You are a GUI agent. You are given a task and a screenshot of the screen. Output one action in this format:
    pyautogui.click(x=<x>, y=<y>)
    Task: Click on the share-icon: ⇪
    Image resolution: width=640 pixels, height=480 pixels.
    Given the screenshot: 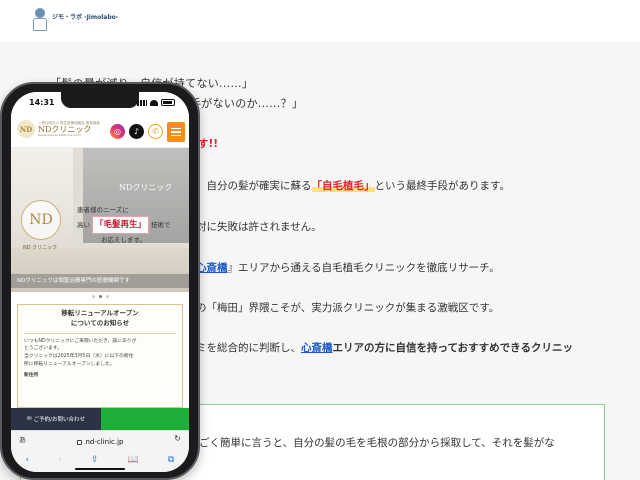 What is the action you would take?
    pyautogui.click(x=95, y=460)
    